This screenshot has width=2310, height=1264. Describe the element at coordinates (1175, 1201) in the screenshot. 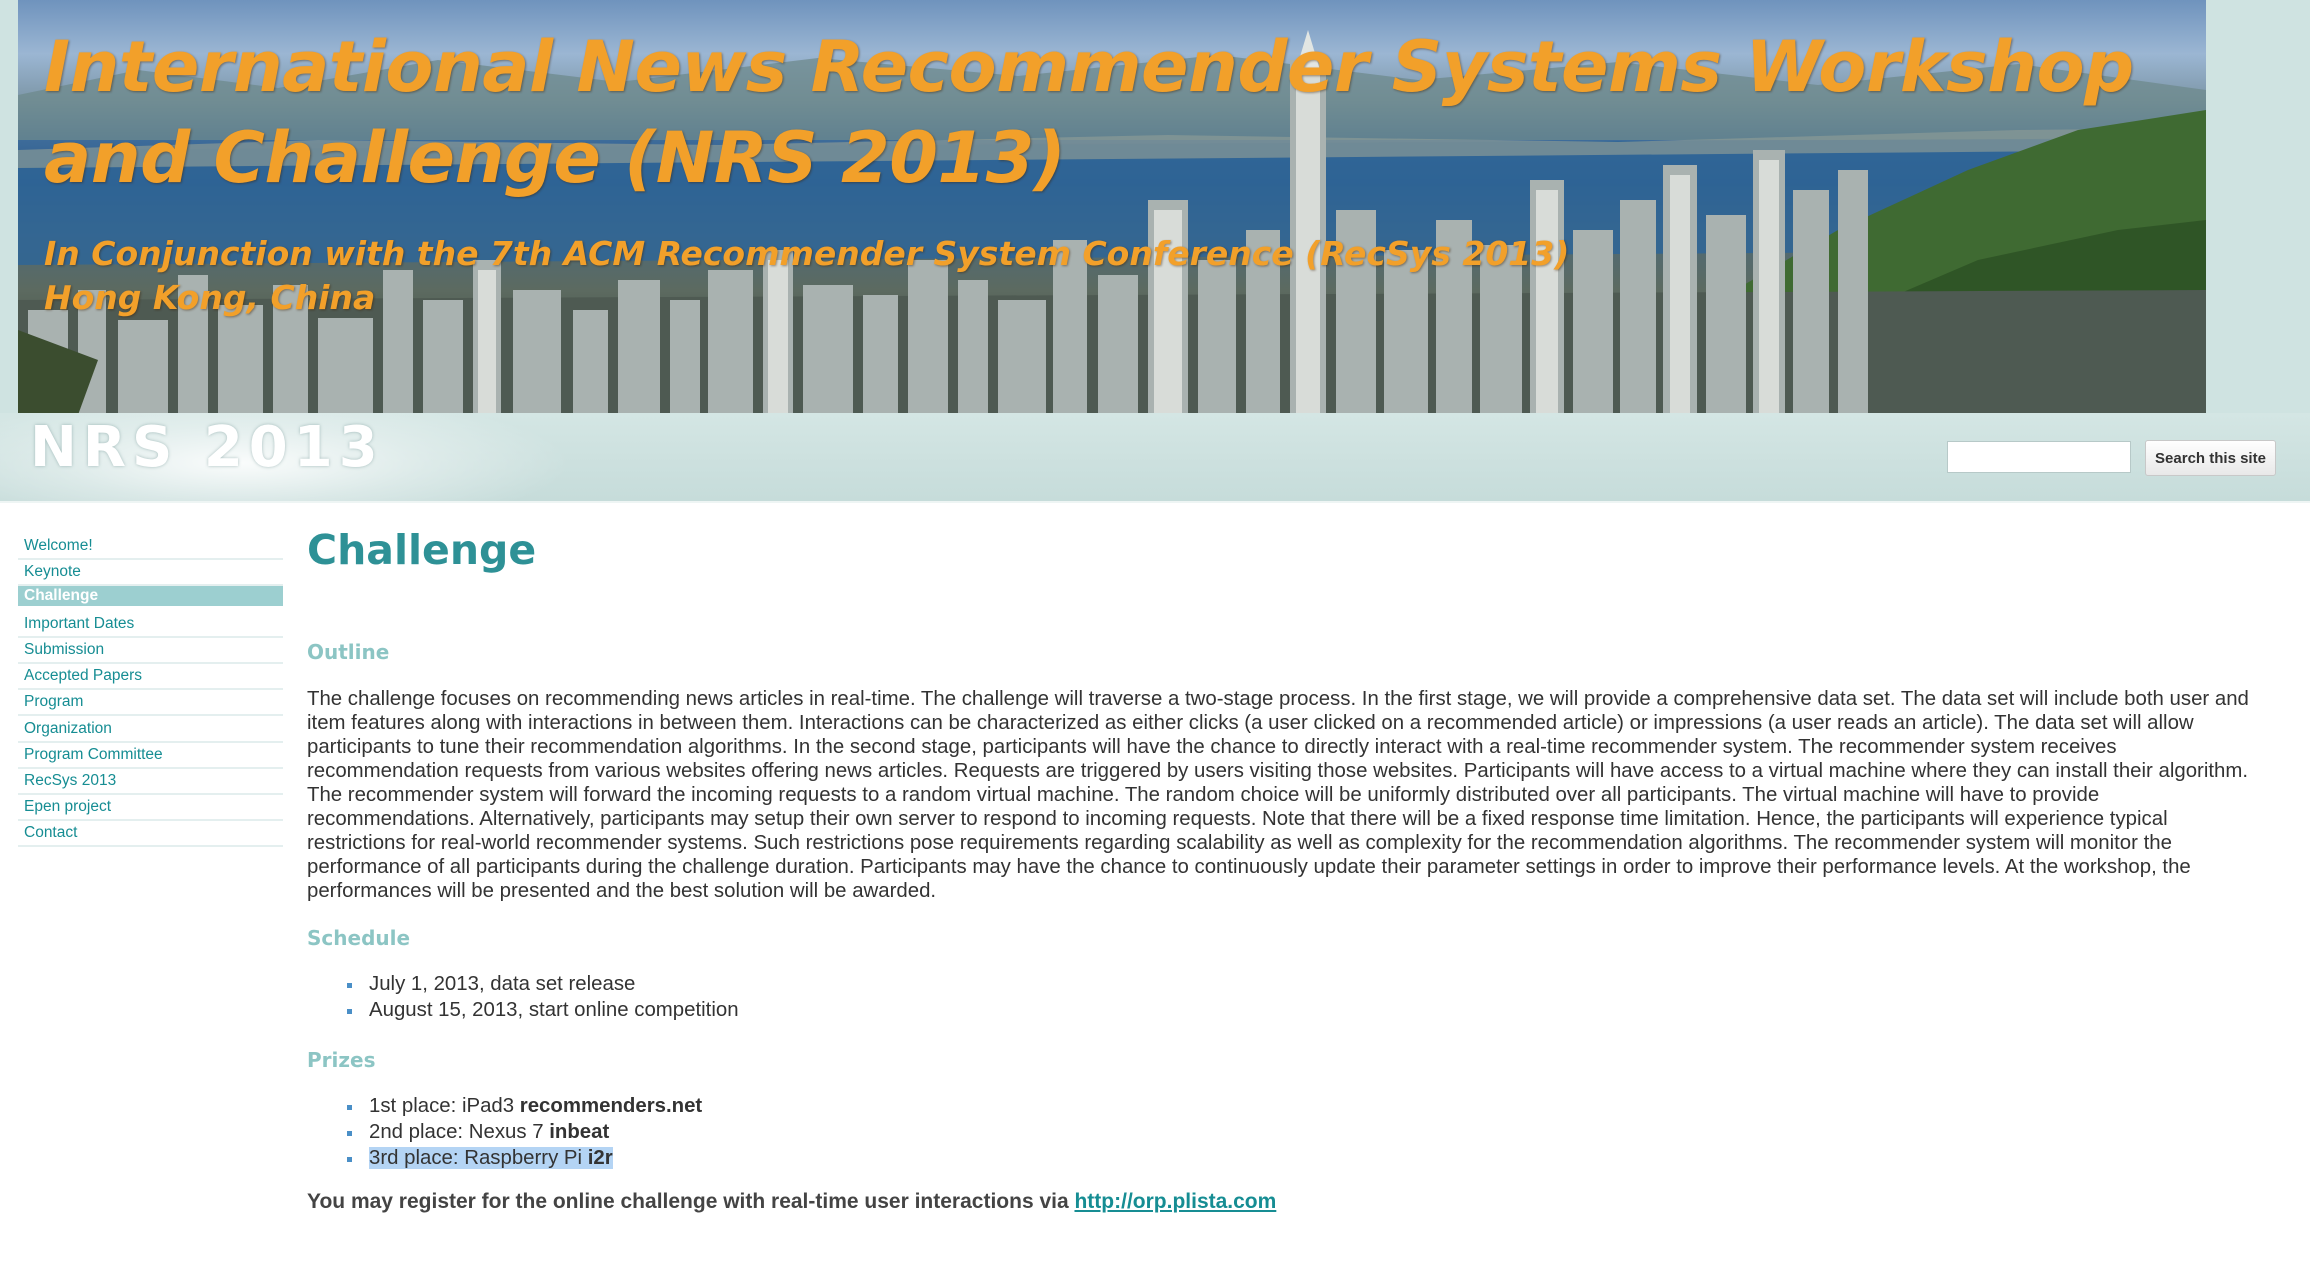

I see `register-link: http://orp.plista.com` at that location.